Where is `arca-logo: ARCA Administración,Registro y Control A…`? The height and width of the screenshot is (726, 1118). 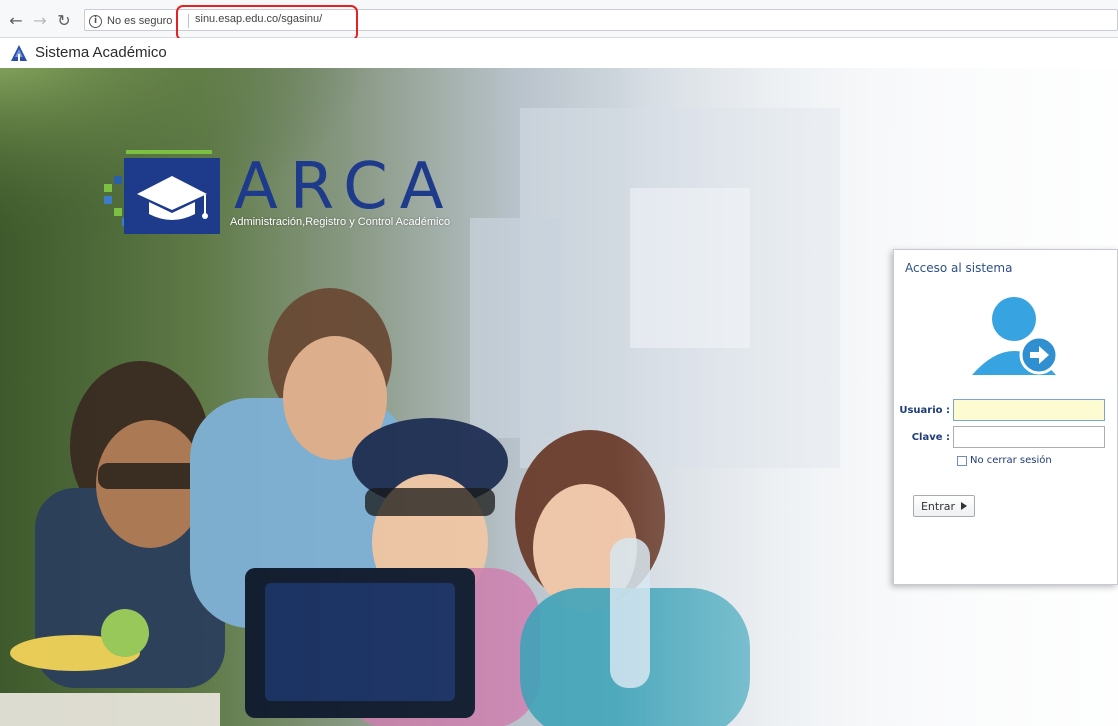
arca-logo: ARCA Administración,Registro y Control A… is located at coordinates (304, 195).